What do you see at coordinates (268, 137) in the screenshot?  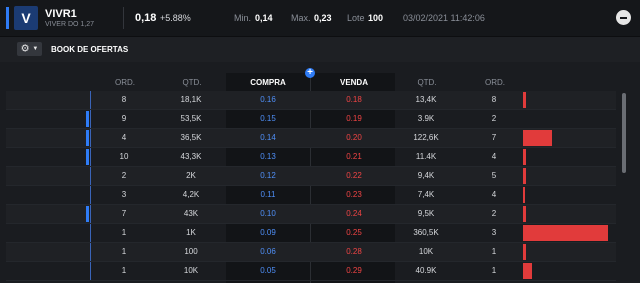 I see `buy-price-cell: 0.14` at bounding box center [268, 137].